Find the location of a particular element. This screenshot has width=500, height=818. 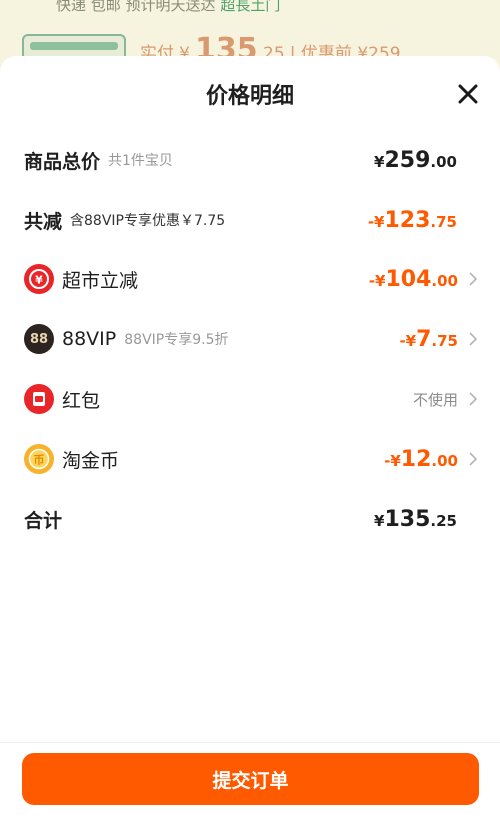

vip-discount-amount: -¥ 7.75 is located at coordinates (428, 339).